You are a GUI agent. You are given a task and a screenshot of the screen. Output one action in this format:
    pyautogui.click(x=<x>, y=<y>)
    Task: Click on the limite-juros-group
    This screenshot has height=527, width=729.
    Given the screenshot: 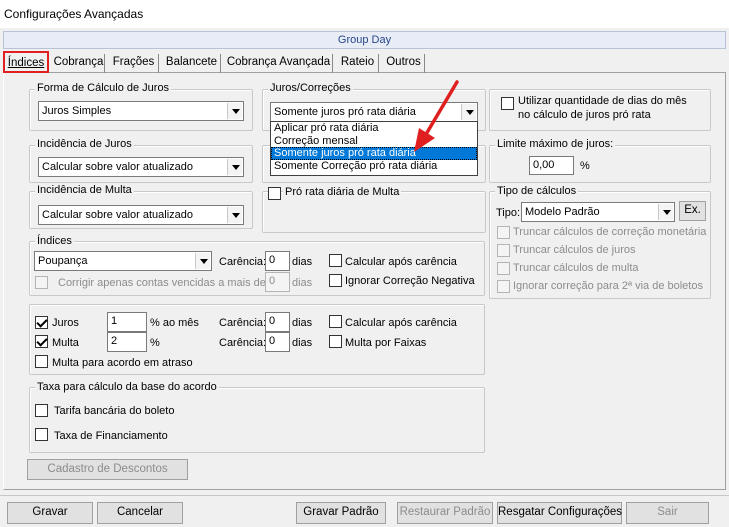 What is the action you would take?
    pyautogui.click(x=600, y=164)
    